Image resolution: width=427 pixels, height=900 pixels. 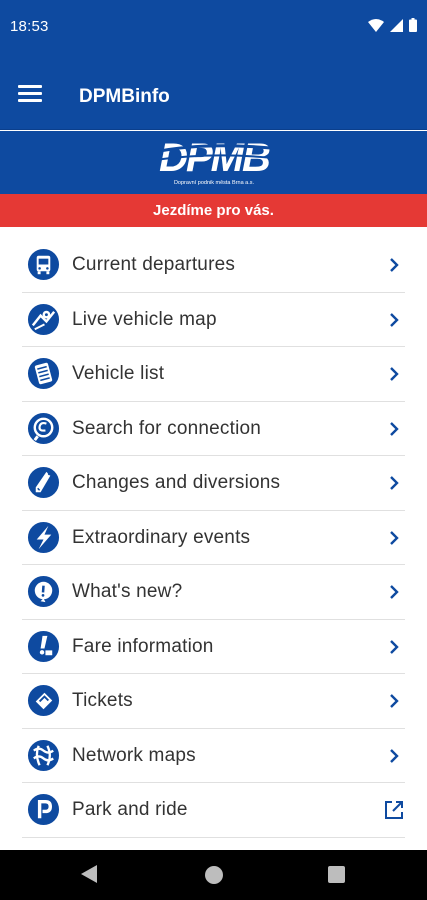 I want to click on menu-item-current-departures: Current departures, so click(x=213, y=265).